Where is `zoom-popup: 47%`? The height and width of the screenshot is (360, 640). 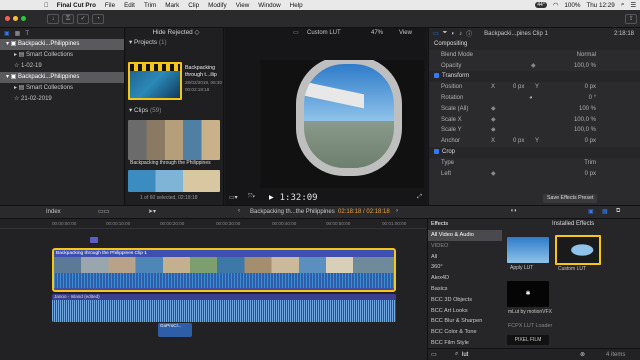
zoom-popup: 47% is located at coordinates (377, 33).